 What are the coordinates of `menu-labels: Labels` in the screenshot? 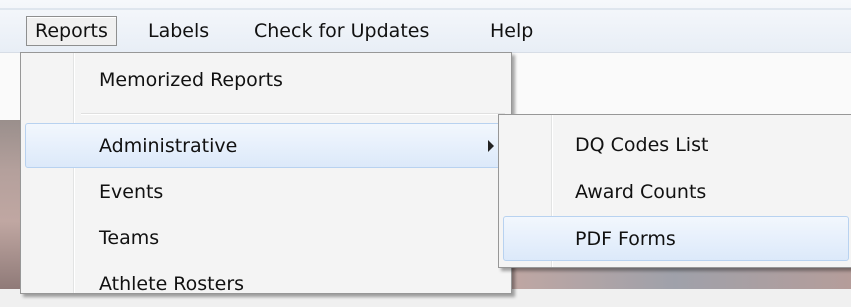 It's located at (178, 31).